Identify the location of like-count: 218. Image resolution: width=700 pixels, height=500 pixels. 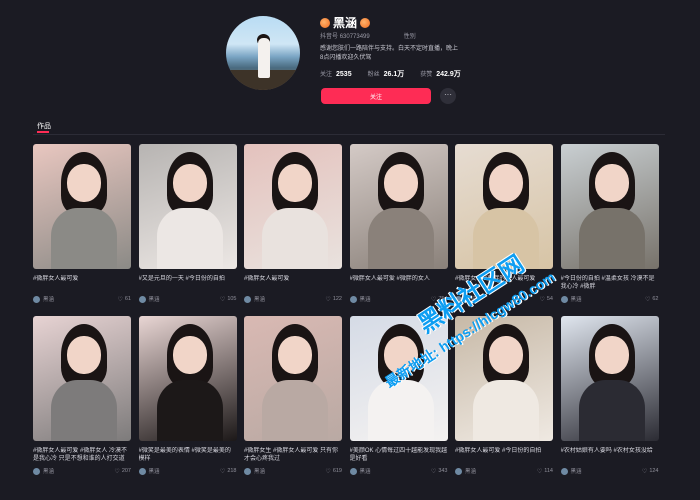
(232, 471).